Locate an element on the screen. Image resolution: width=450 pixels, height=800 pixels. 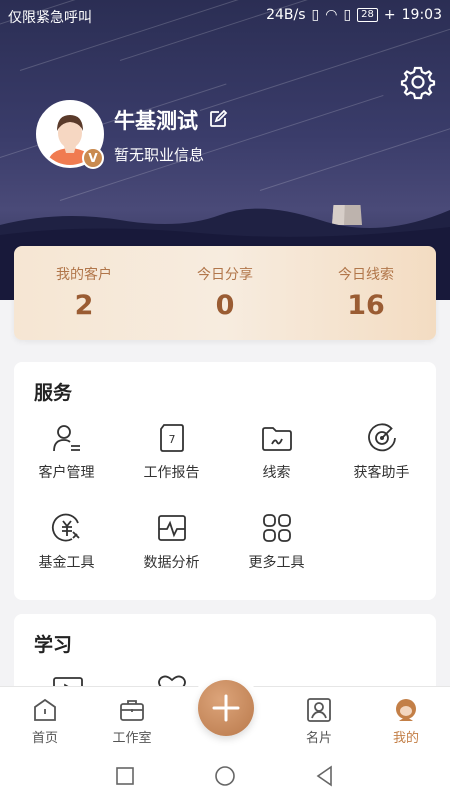
network-speed: 24B/s is located at coordinates (286, 15).